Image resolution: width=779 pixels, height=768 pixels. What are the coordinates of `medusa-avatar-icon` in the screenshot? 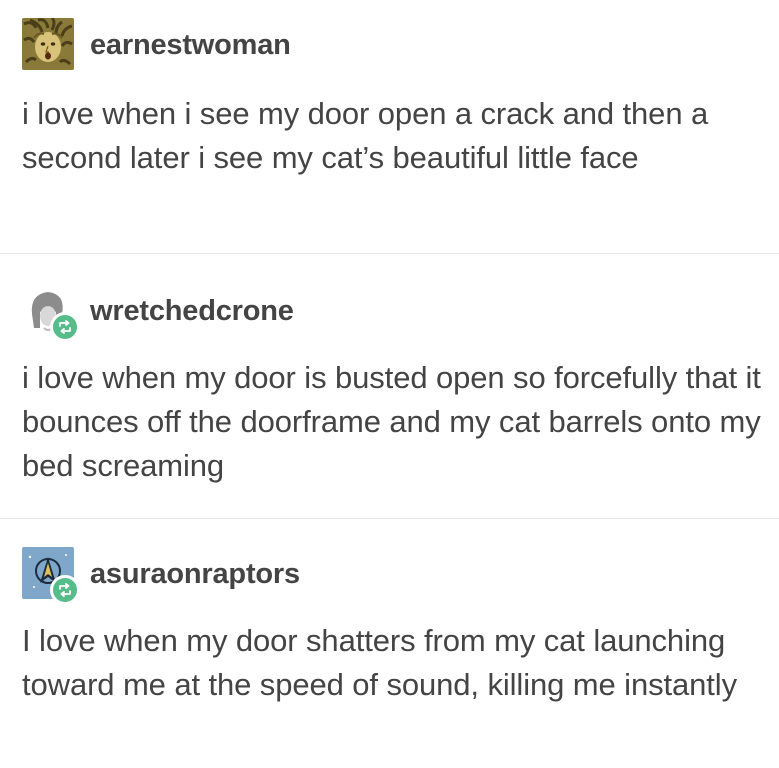 It's located at (48, 44).